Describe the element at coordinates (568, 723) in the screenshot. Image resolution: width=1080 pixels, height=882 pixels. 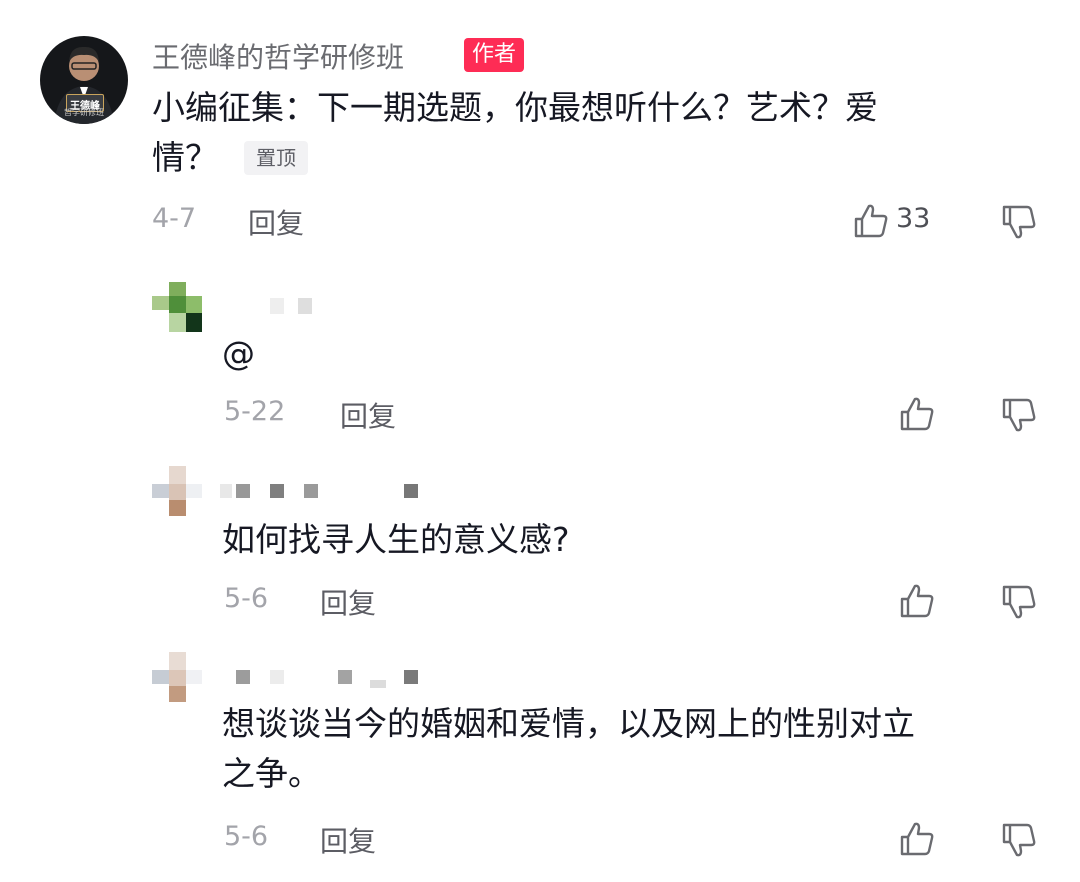
I see `reply-text: 想谈谈当今的婚姻和爱情，以及网上的性别对立` at that location.